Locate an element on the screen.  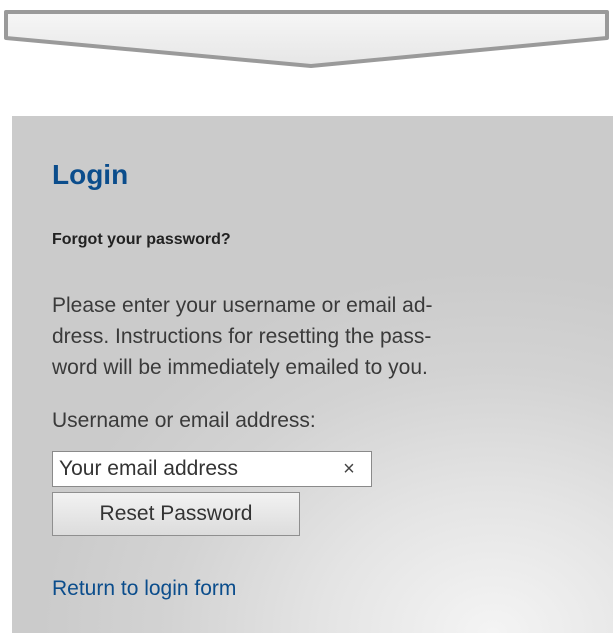
forgot-password-heading: Forgot your password? is located at coordinates (141, 239).